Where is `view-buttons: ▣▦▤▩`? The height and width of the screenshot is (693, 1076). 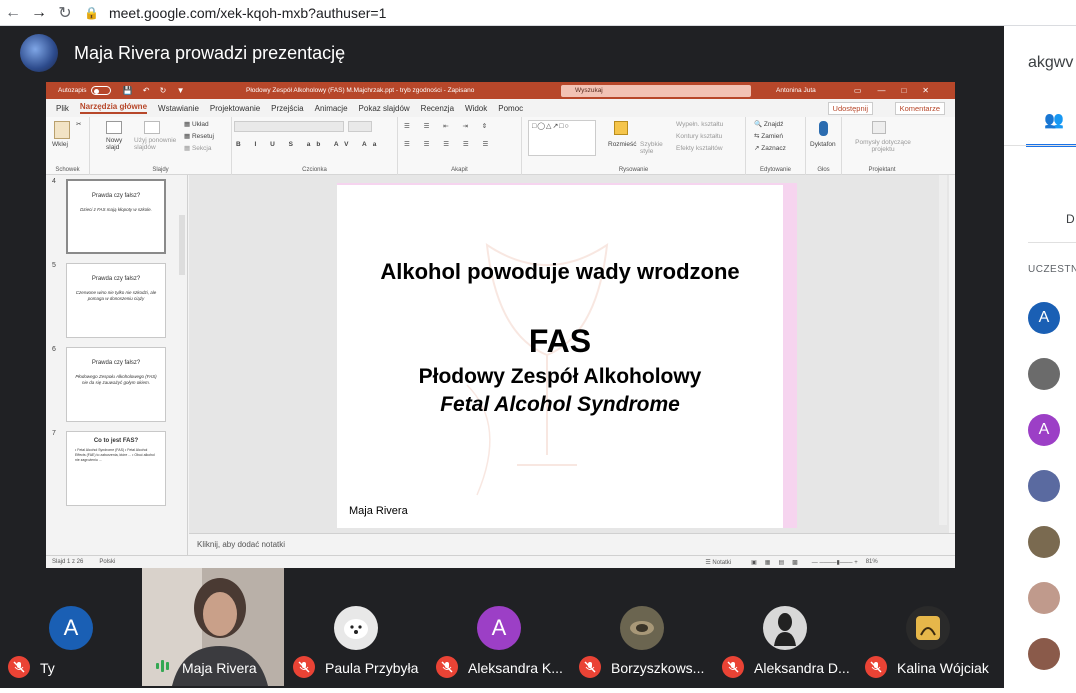 view-buttons: ▣▦▤▩ is located at coordinates (778, 562).